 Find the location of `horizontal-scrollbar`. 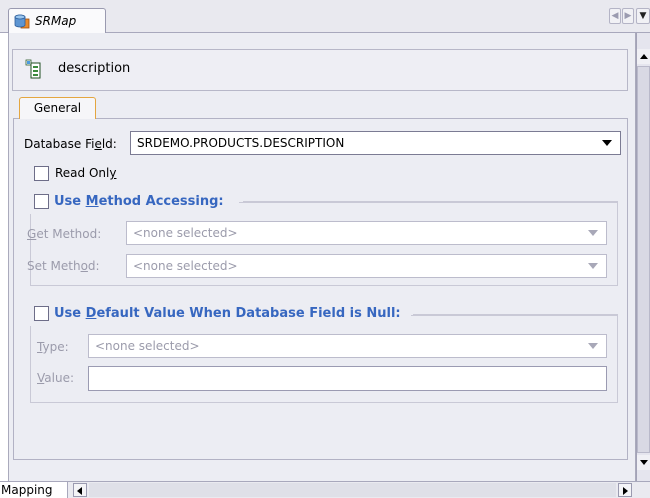

horizontal-scrollbar is located at coordinates (352, 490).